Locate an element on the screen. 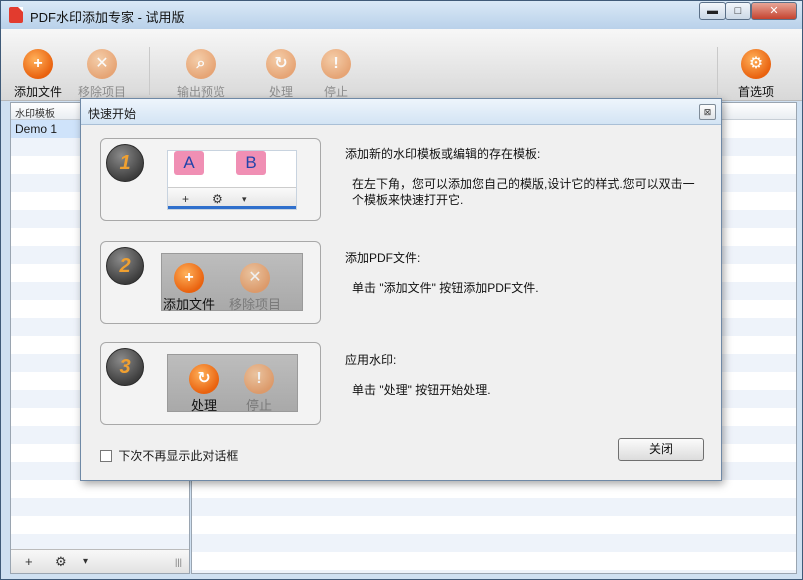  dont-show-again-checkbox is located at coordinates (106, 455).